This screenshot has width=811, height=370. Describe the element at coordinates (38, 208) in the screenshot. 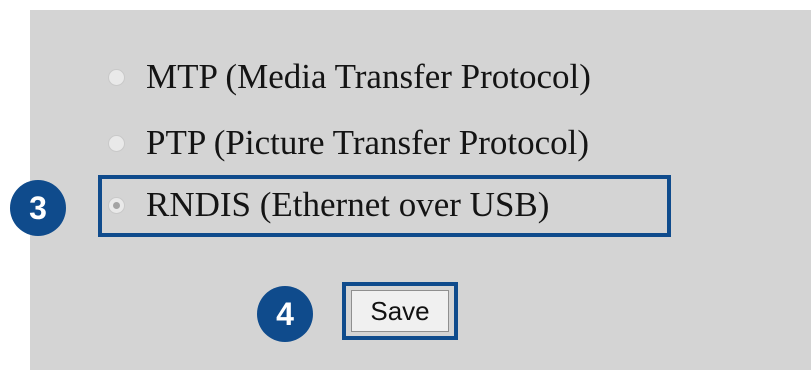

I see `step-3-badge: 3` at that location.